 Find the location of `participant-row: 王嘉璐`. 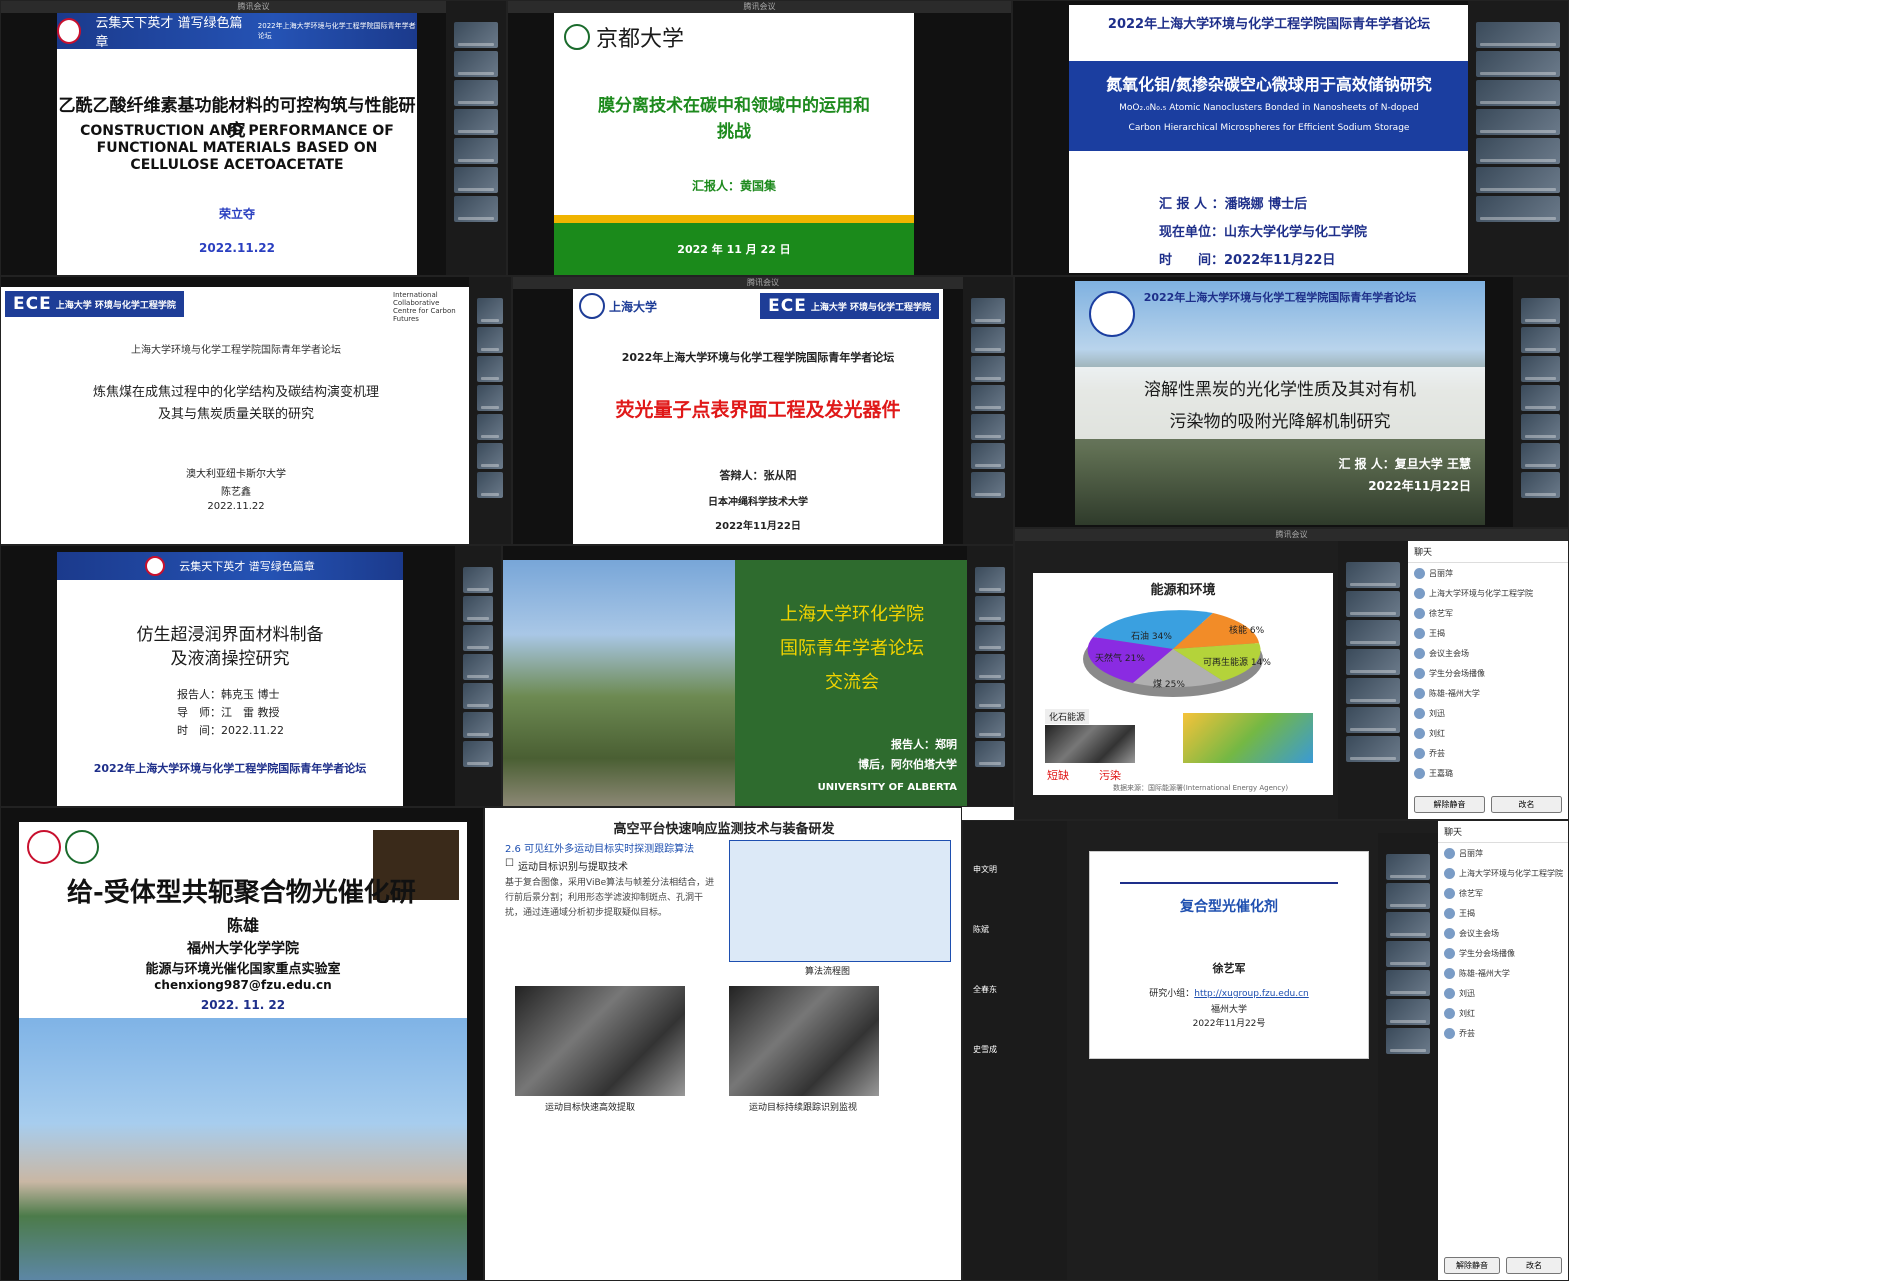

participant-row: 王嘉璐 is located at coordinates (1488, 773).